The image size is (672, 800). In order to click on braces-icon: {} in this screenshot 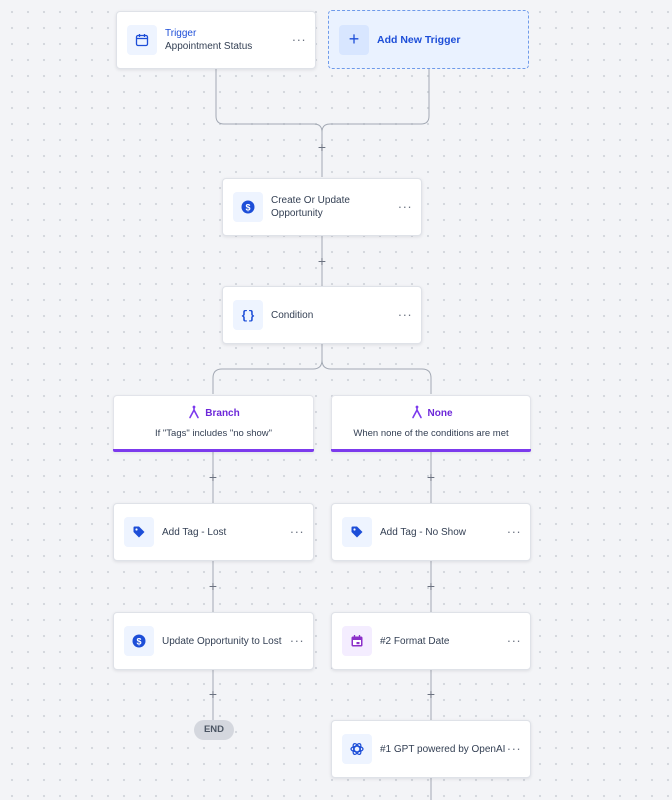, I will do `click(248, 315)`.